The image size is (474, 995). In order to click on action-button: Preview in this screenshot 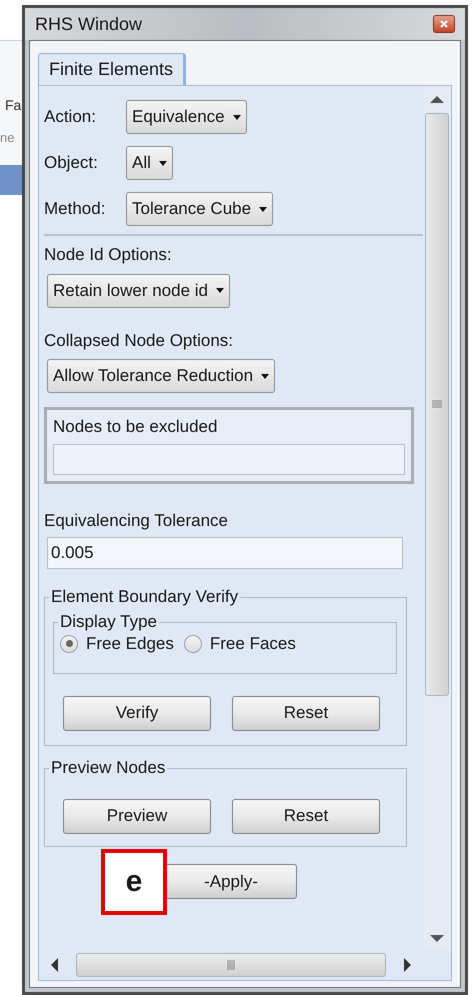, I will do `click(137, 816)`.